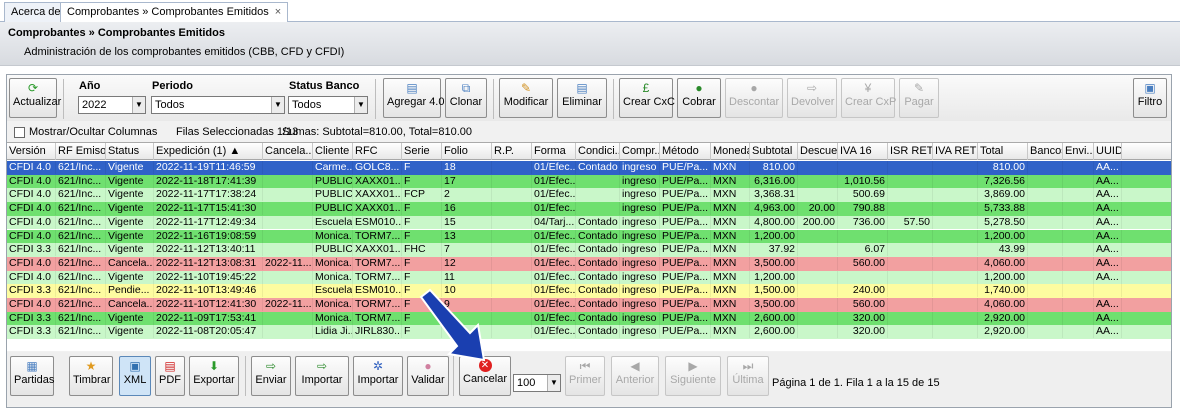  I want to click on annotation-arrow, so click(452, 325).